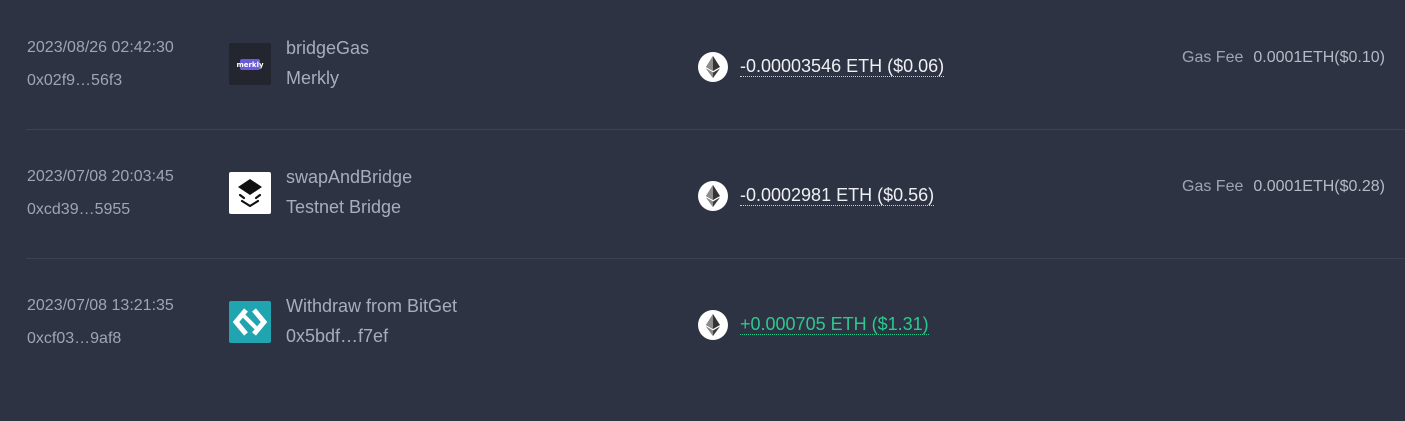  What do you see at coordinates (349, 177) in the screenshot?
I see `method-name: swapAndBridge` at bounding box center [349, 177].